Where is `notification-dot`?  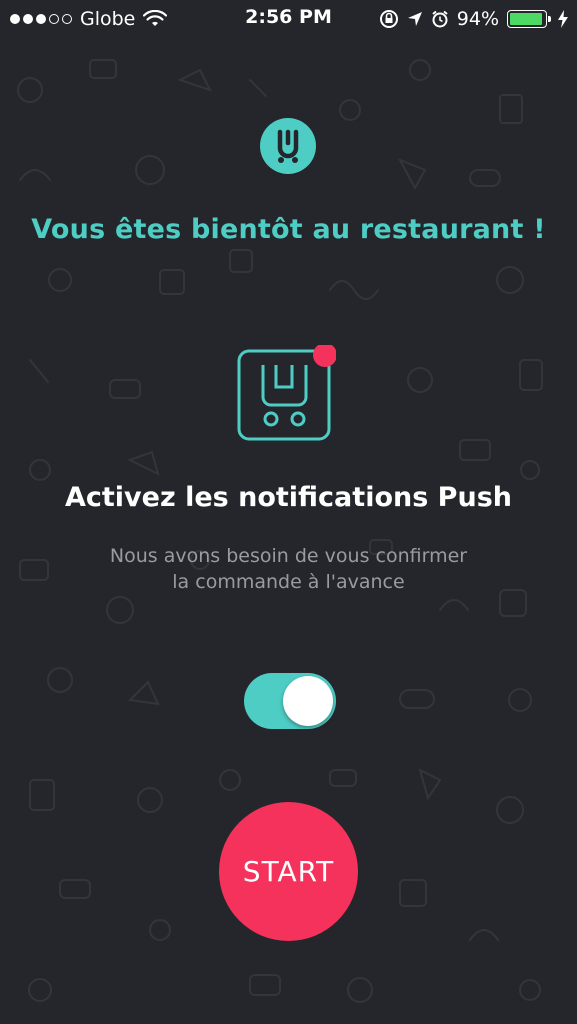
notification-dot is located at coordinates (324, 356).